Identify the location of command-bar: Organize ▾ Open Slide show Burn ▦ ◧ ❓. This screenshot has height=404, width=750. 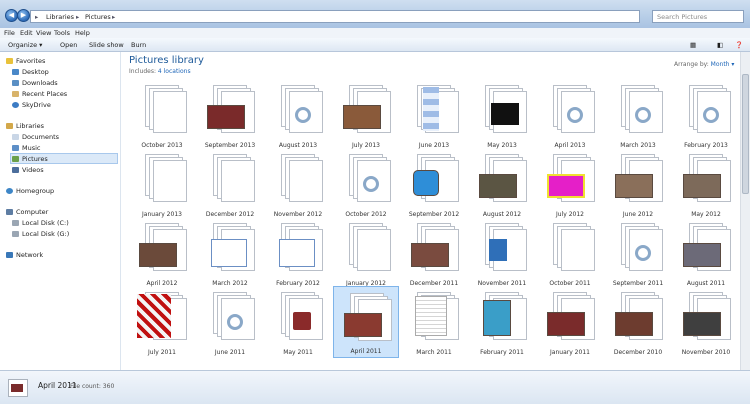
(375, 45).